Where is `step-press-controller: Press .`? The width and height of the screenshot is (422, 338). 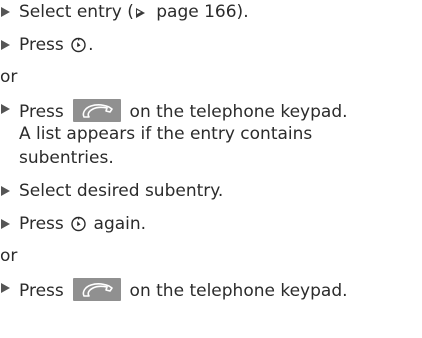 step-press-controller: Press . is located at coordinates (47, 46).